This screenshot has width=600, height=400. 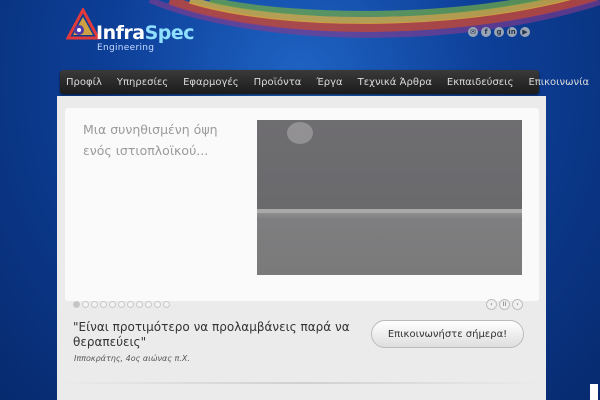 I want to click on mail-icon: ✉, so click(x=473, y=32).